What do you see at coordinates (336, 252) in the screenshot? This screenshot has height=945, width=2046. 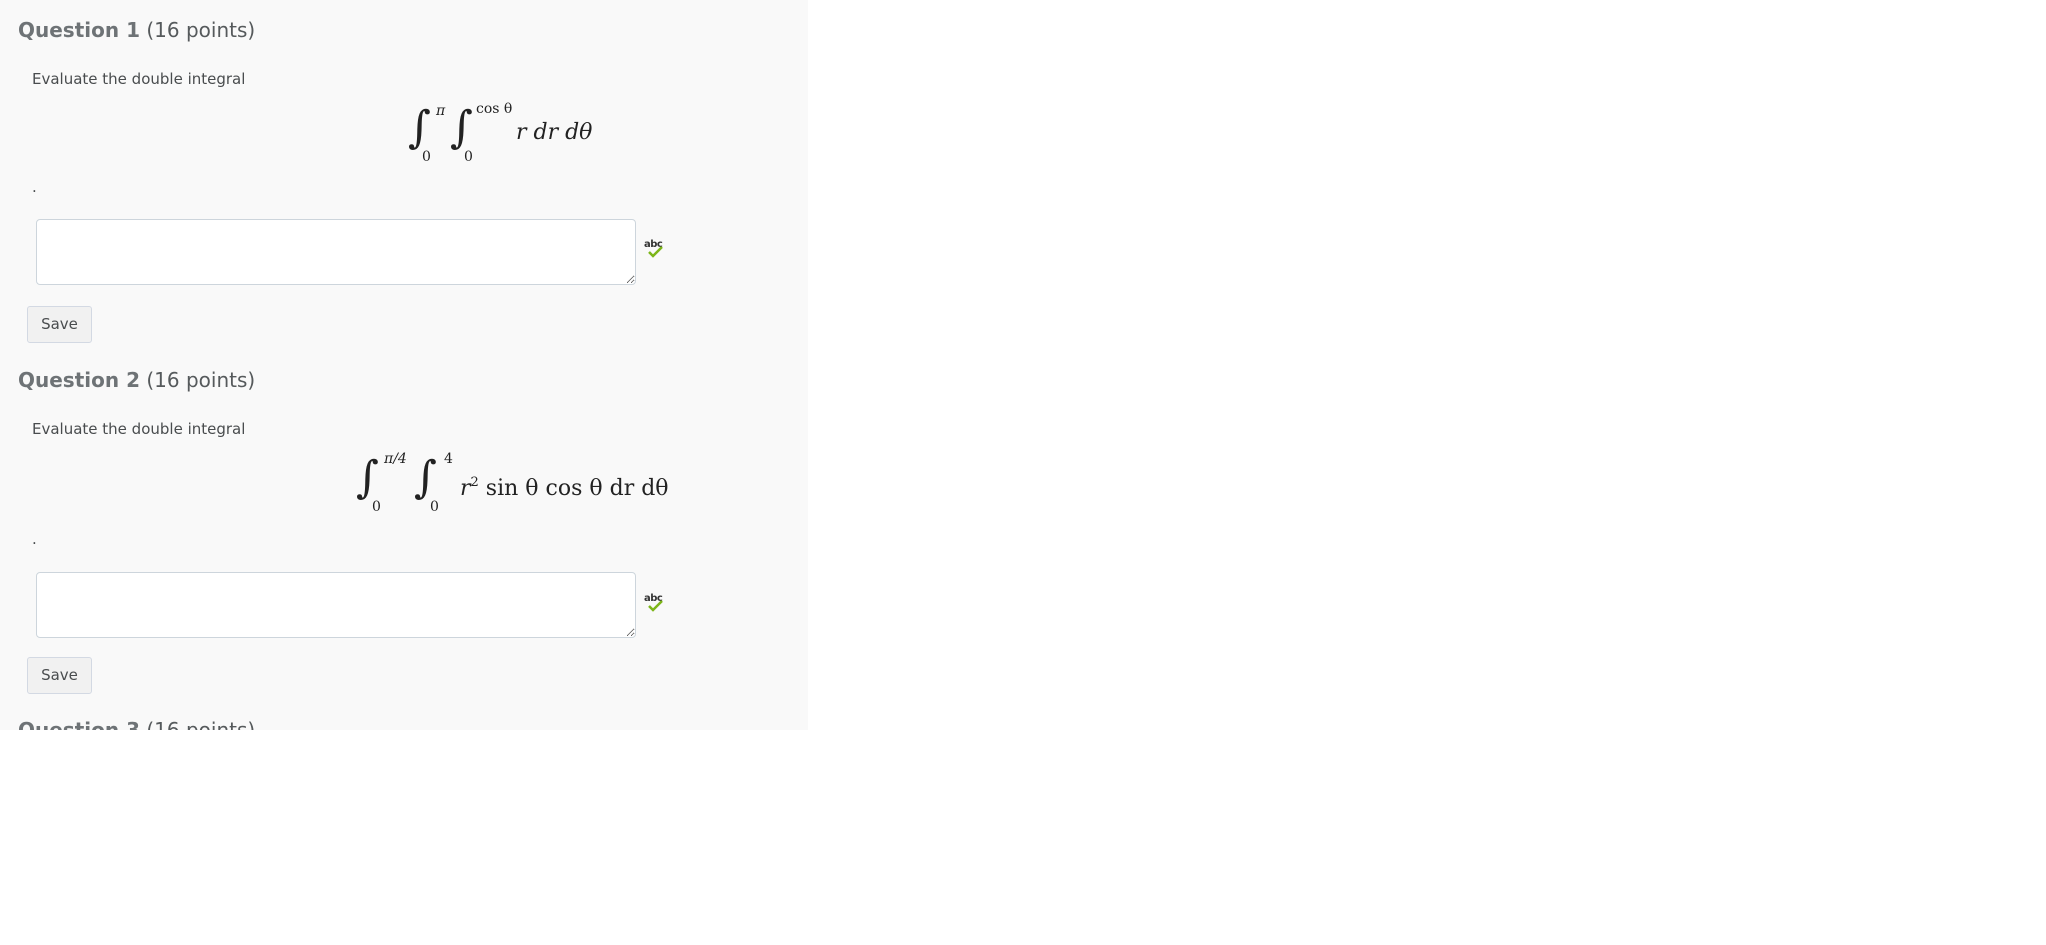 I see `question-1-answer-field` at bounding box center [336, 252].